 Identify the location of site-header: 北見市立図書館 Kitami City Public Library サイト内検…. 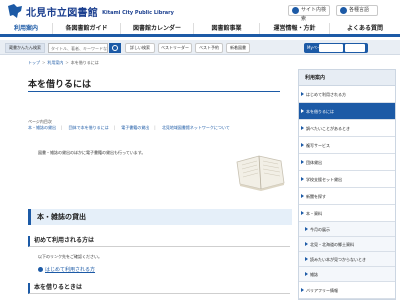
(200, 11).